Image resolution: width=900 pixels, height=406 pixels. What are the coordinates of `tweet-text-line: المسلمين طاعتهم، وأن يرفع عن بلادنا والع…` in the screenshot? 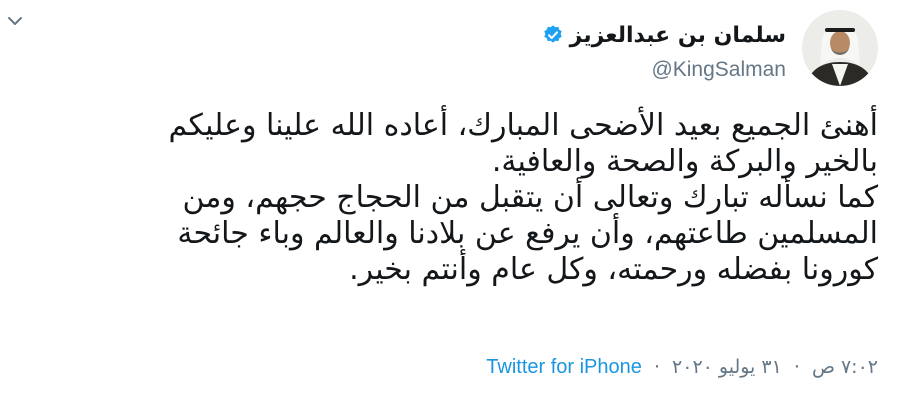 It's located at (527, 233).